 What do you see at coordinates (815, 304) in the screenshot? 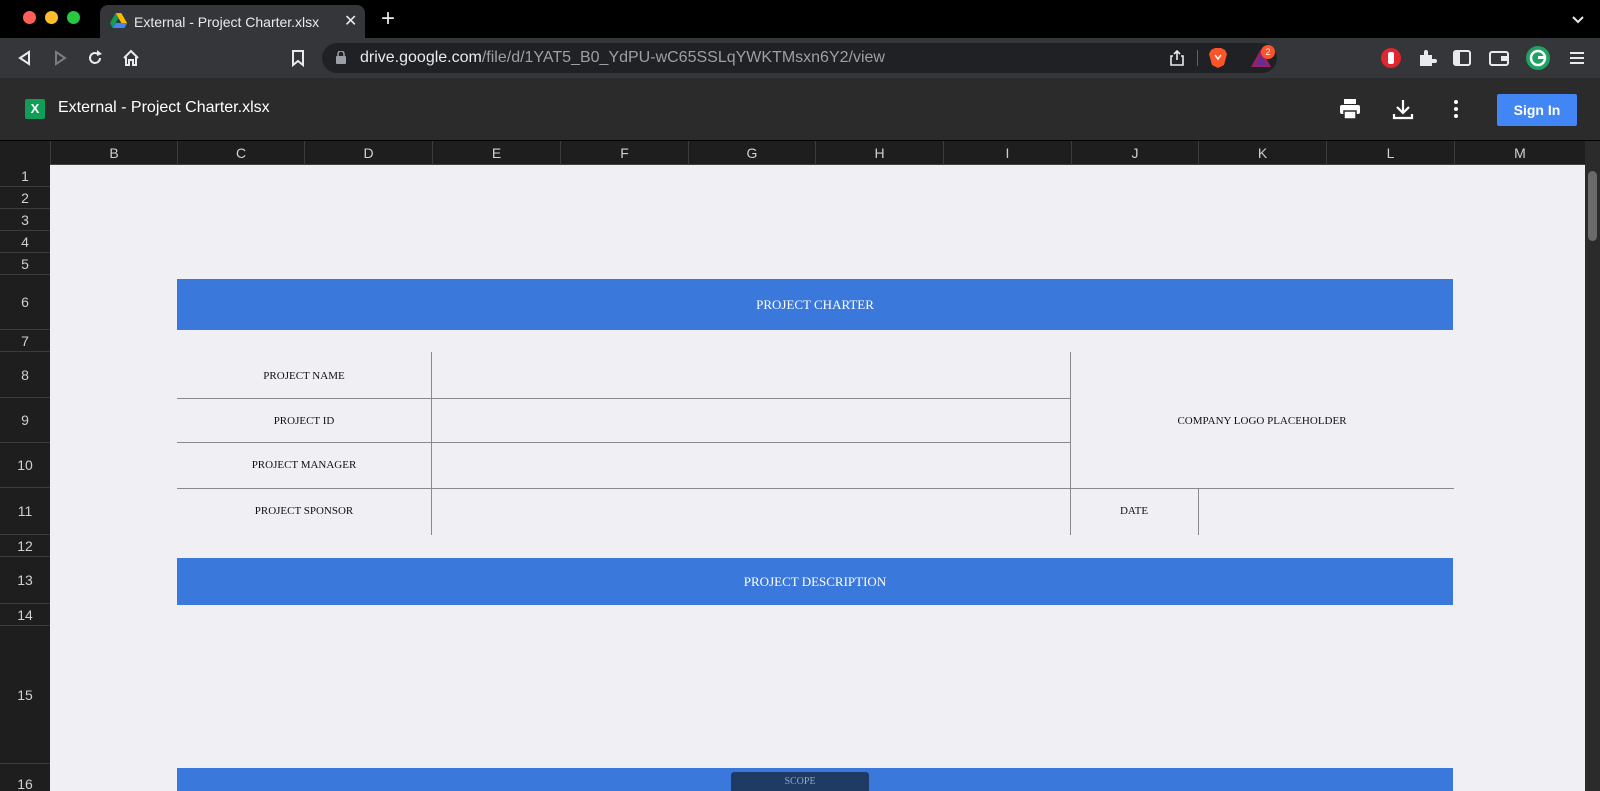
I see `project-charter-header: PROJECT CHARTER` at bounding box center [815, 304].